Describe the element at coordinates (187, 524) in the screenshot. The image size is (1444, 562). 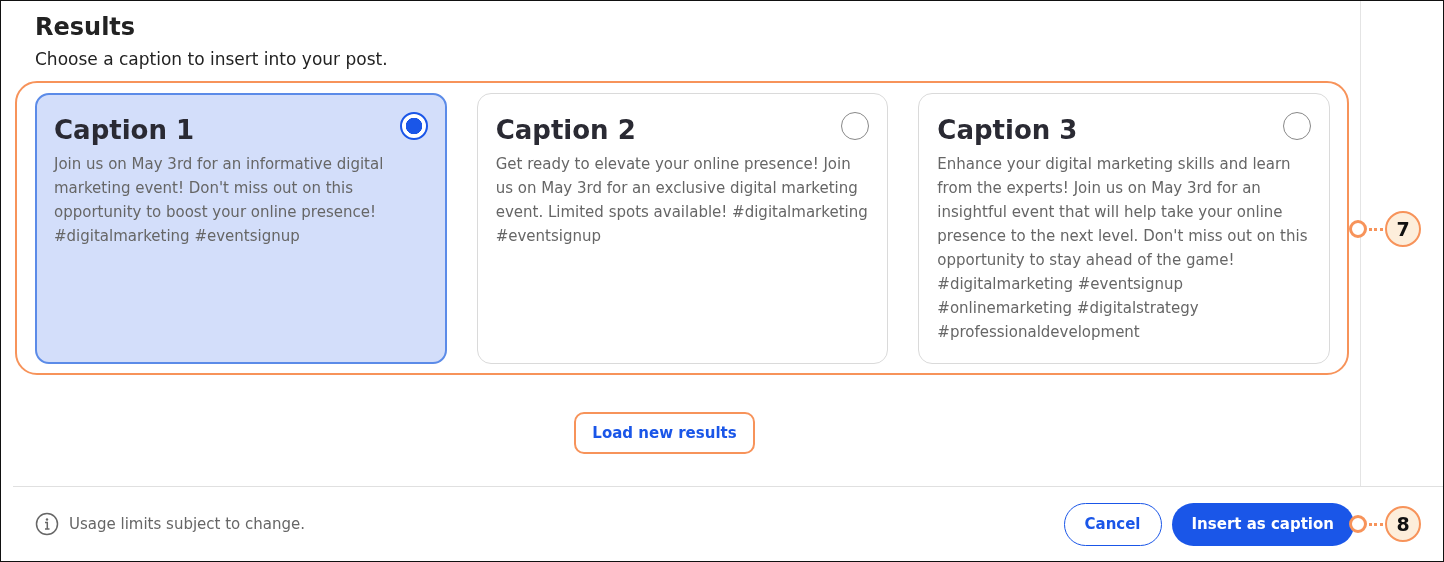
I see `usage-note: Usage limits subject to change.` at that location.